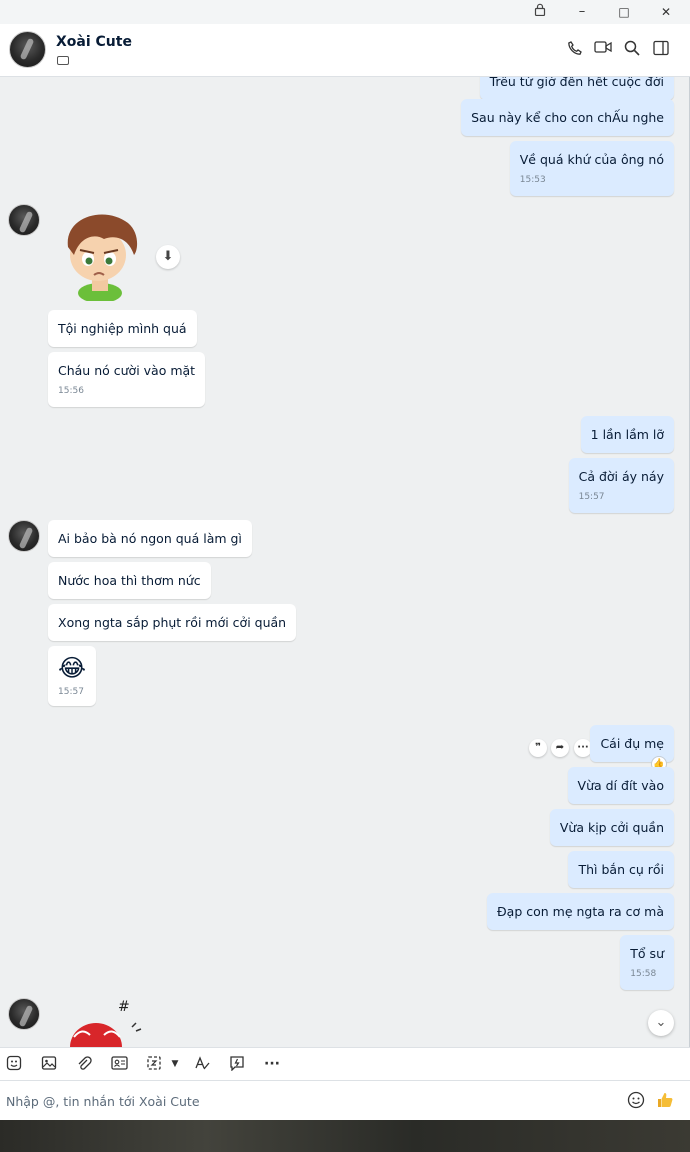 This screenshot has height=1152, width=690. Describe the element at coordinates (583, 748) in the screenshot. I see `more-actions-icon: ···` at that location.